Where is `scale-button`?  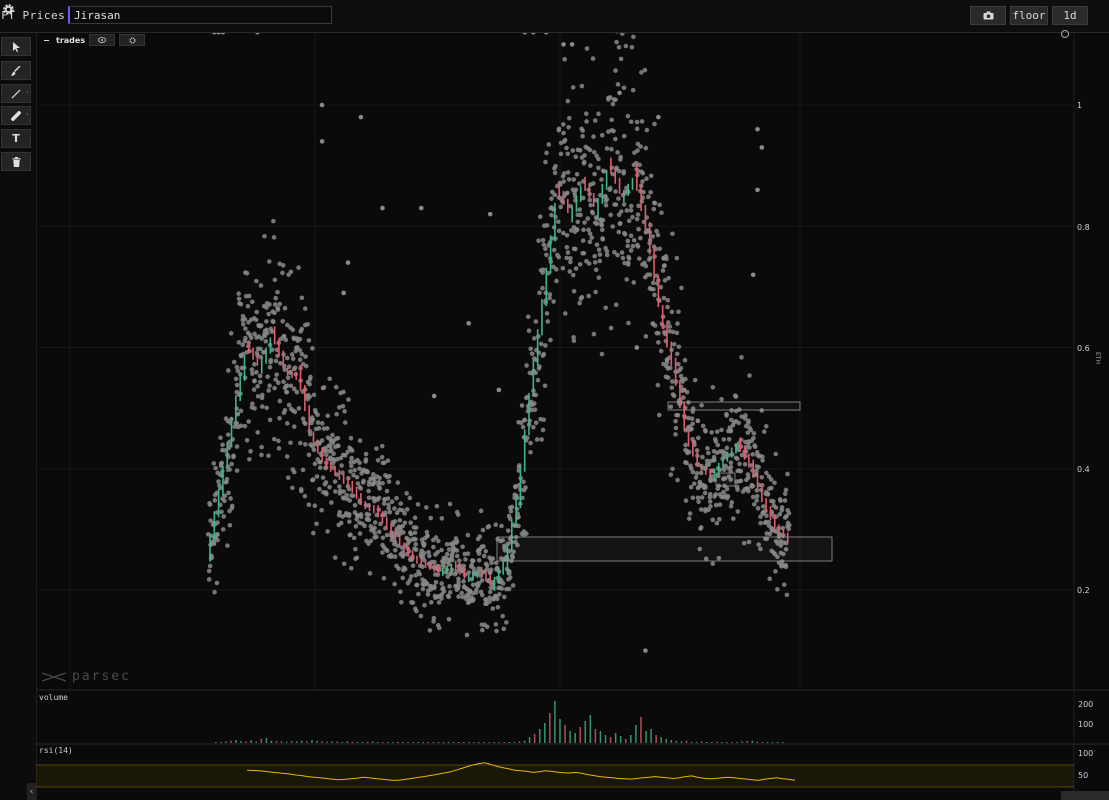 scale-button is located at coordinates (1085, 795).